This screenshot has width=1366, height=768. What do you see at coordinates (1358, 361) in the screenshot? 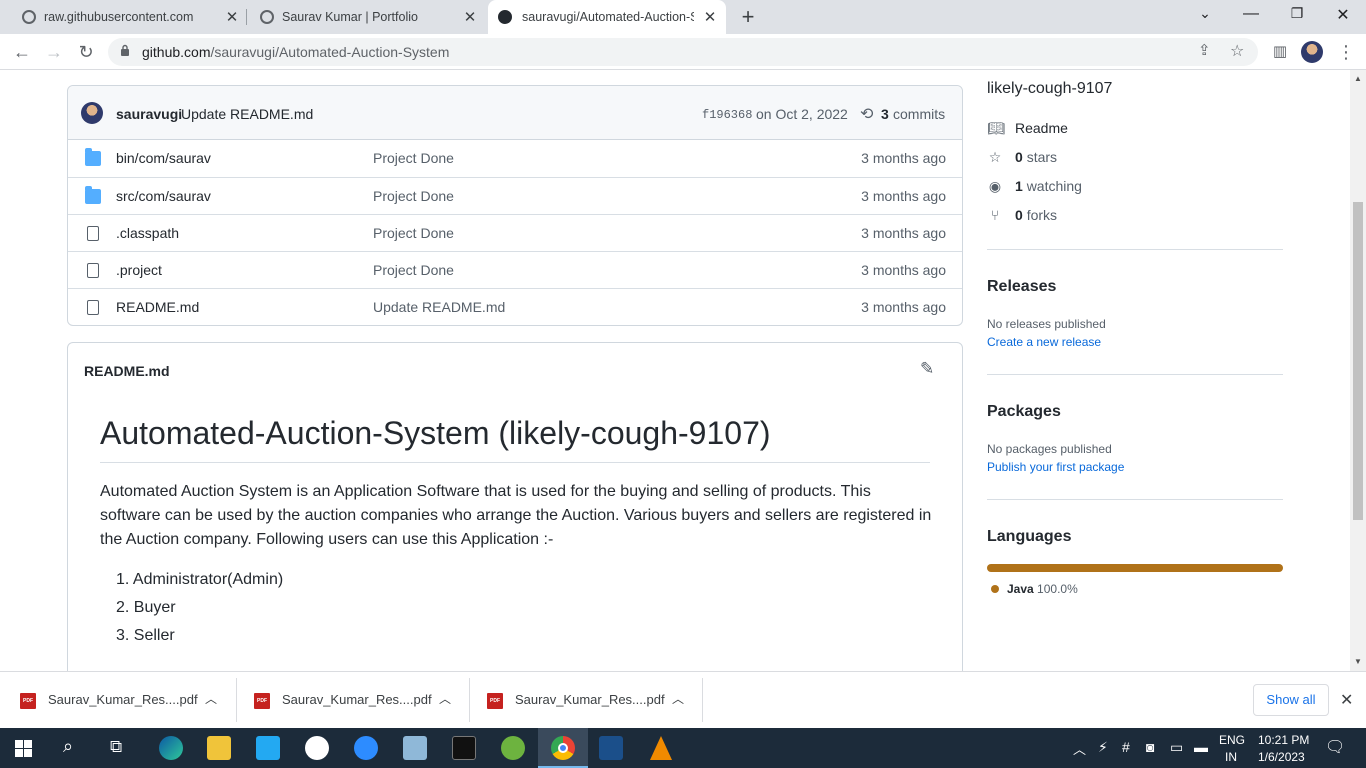
I see `scrollbar-thumb` at bounding box center [1358, 361].